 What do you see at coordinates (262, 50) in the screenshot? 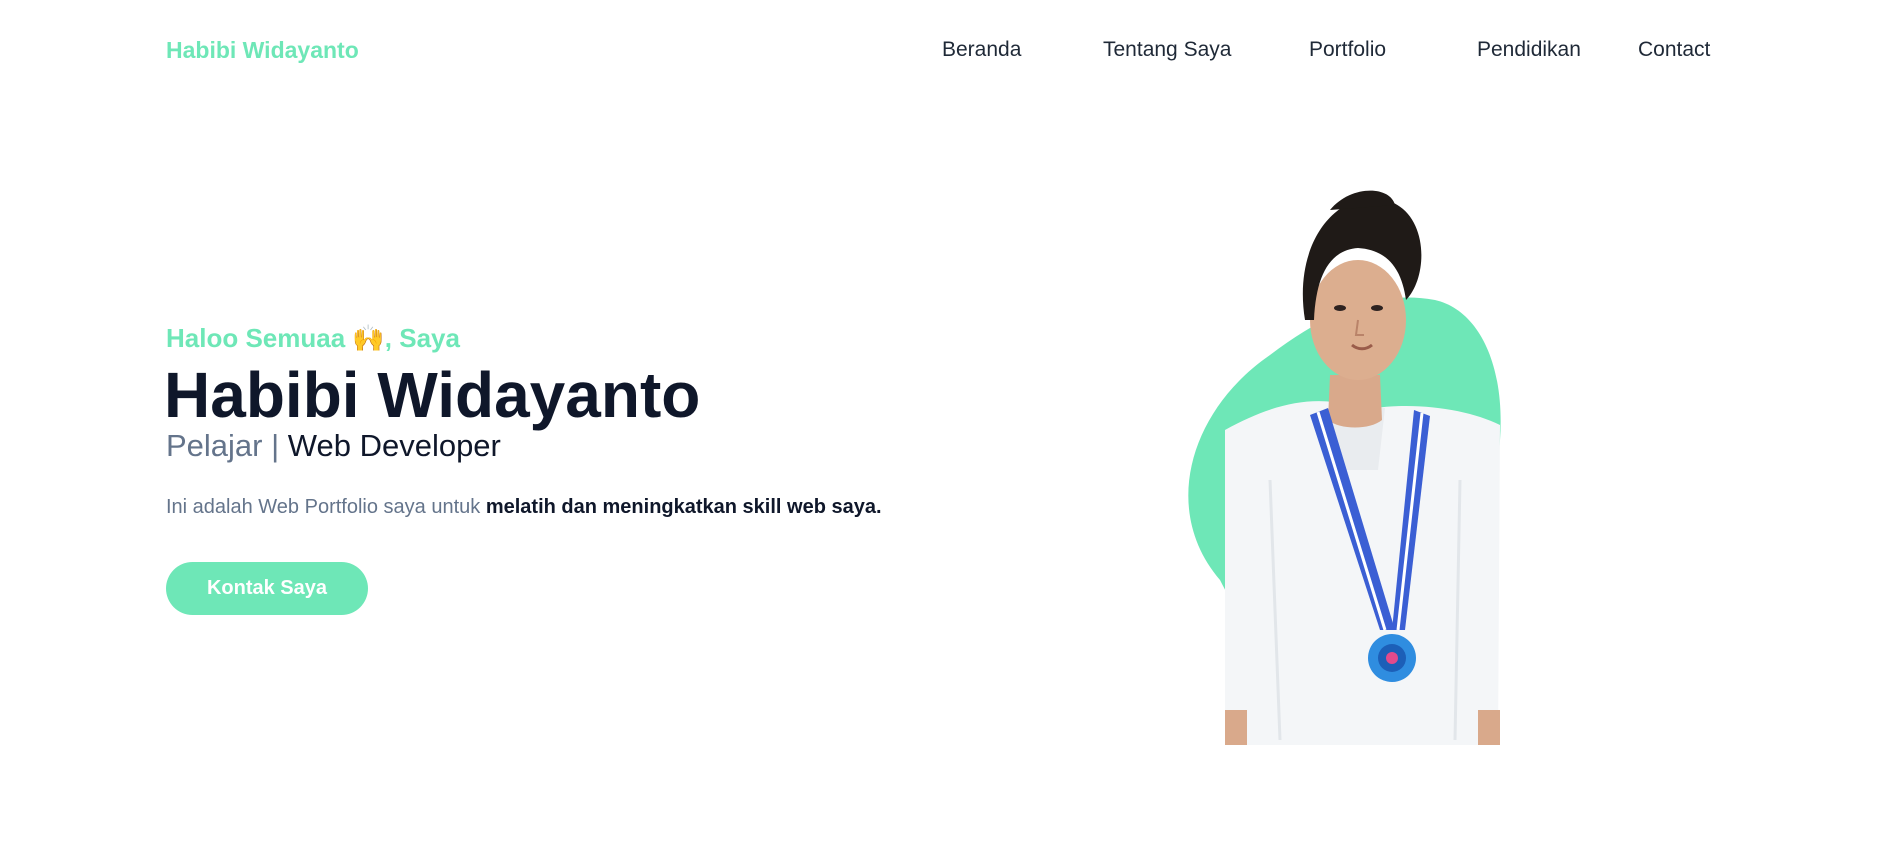
I see `brand-logo-link: Habibi Widayanto` at bounding box center [262, 50].